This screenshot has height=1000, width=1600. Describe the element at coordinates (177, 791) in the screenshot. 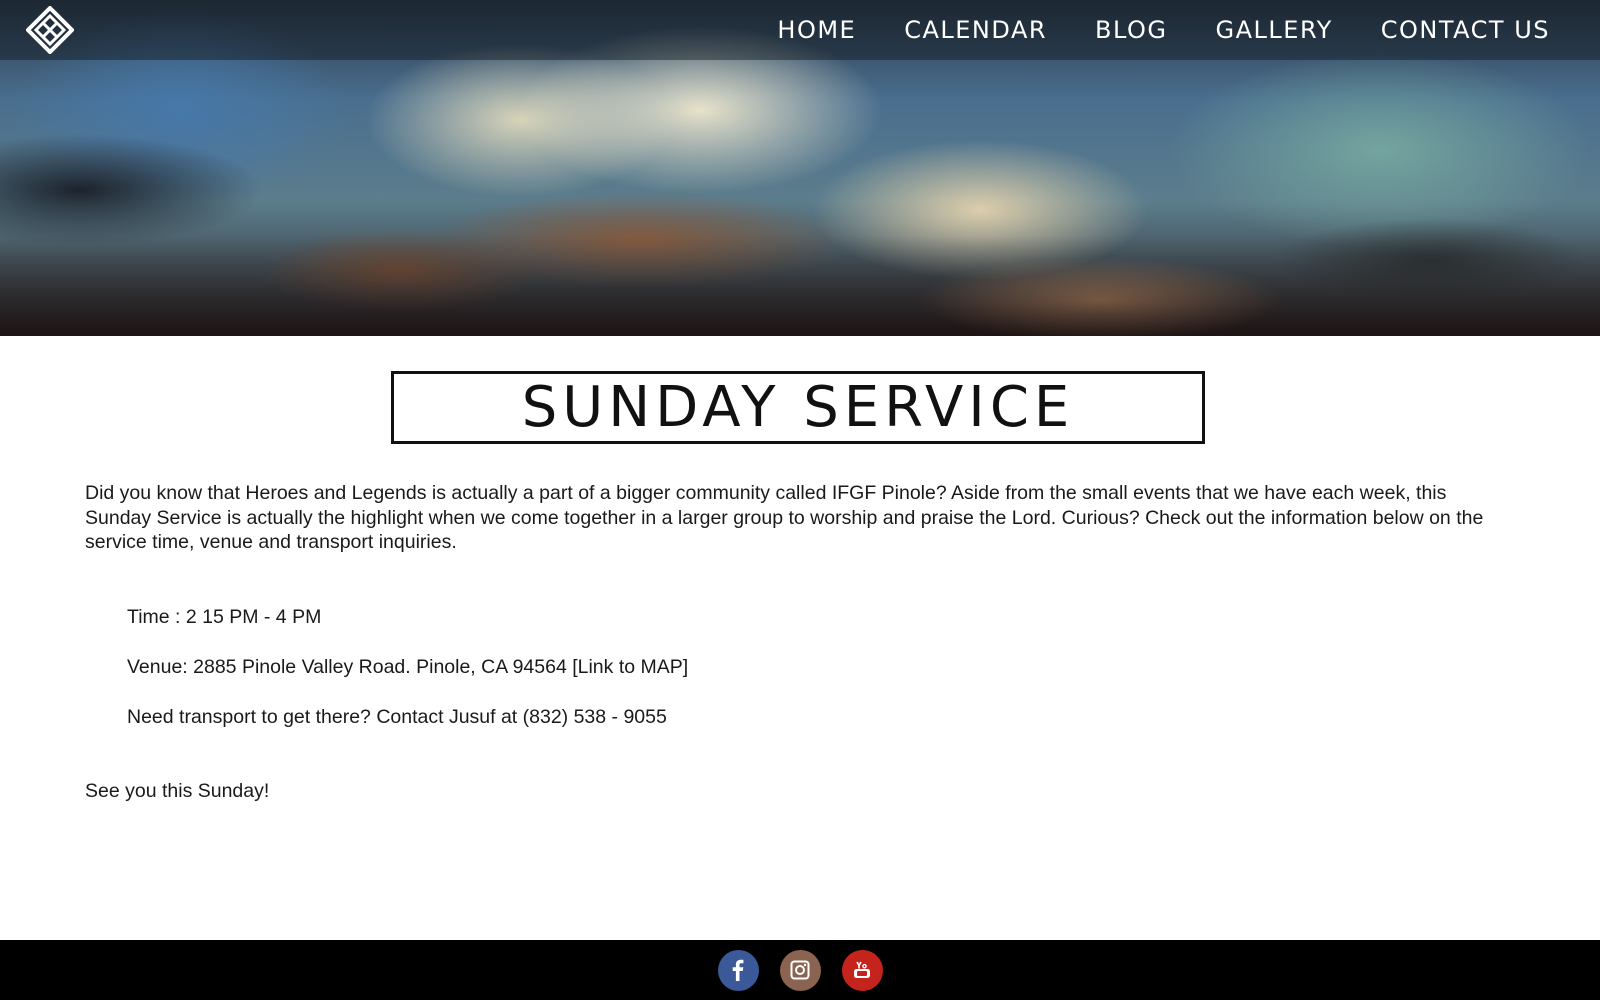

I see `closing-line: See you this Sunday!` at that location.